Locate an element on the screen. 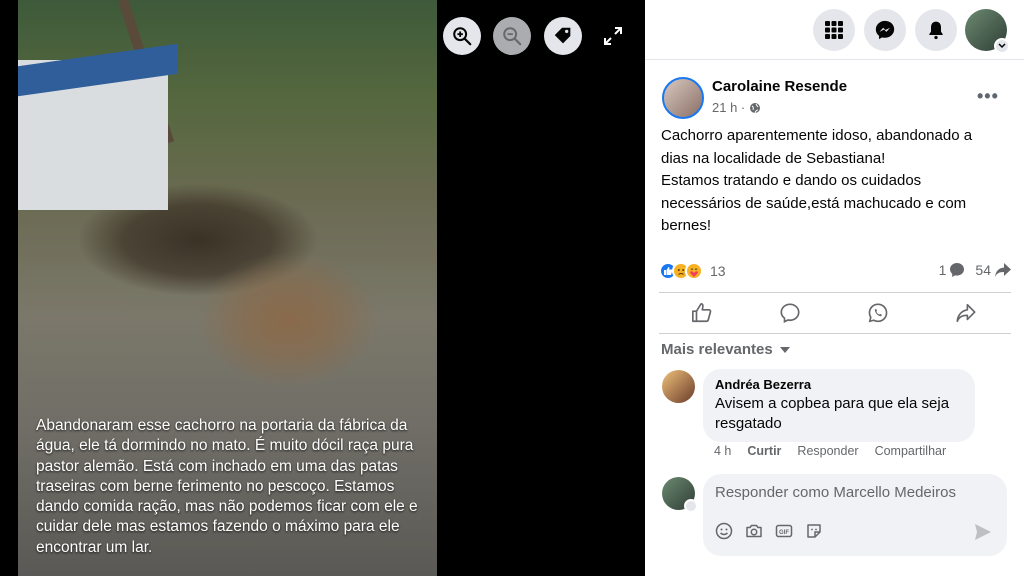  author-avatar is located at coordinates (683, 98).